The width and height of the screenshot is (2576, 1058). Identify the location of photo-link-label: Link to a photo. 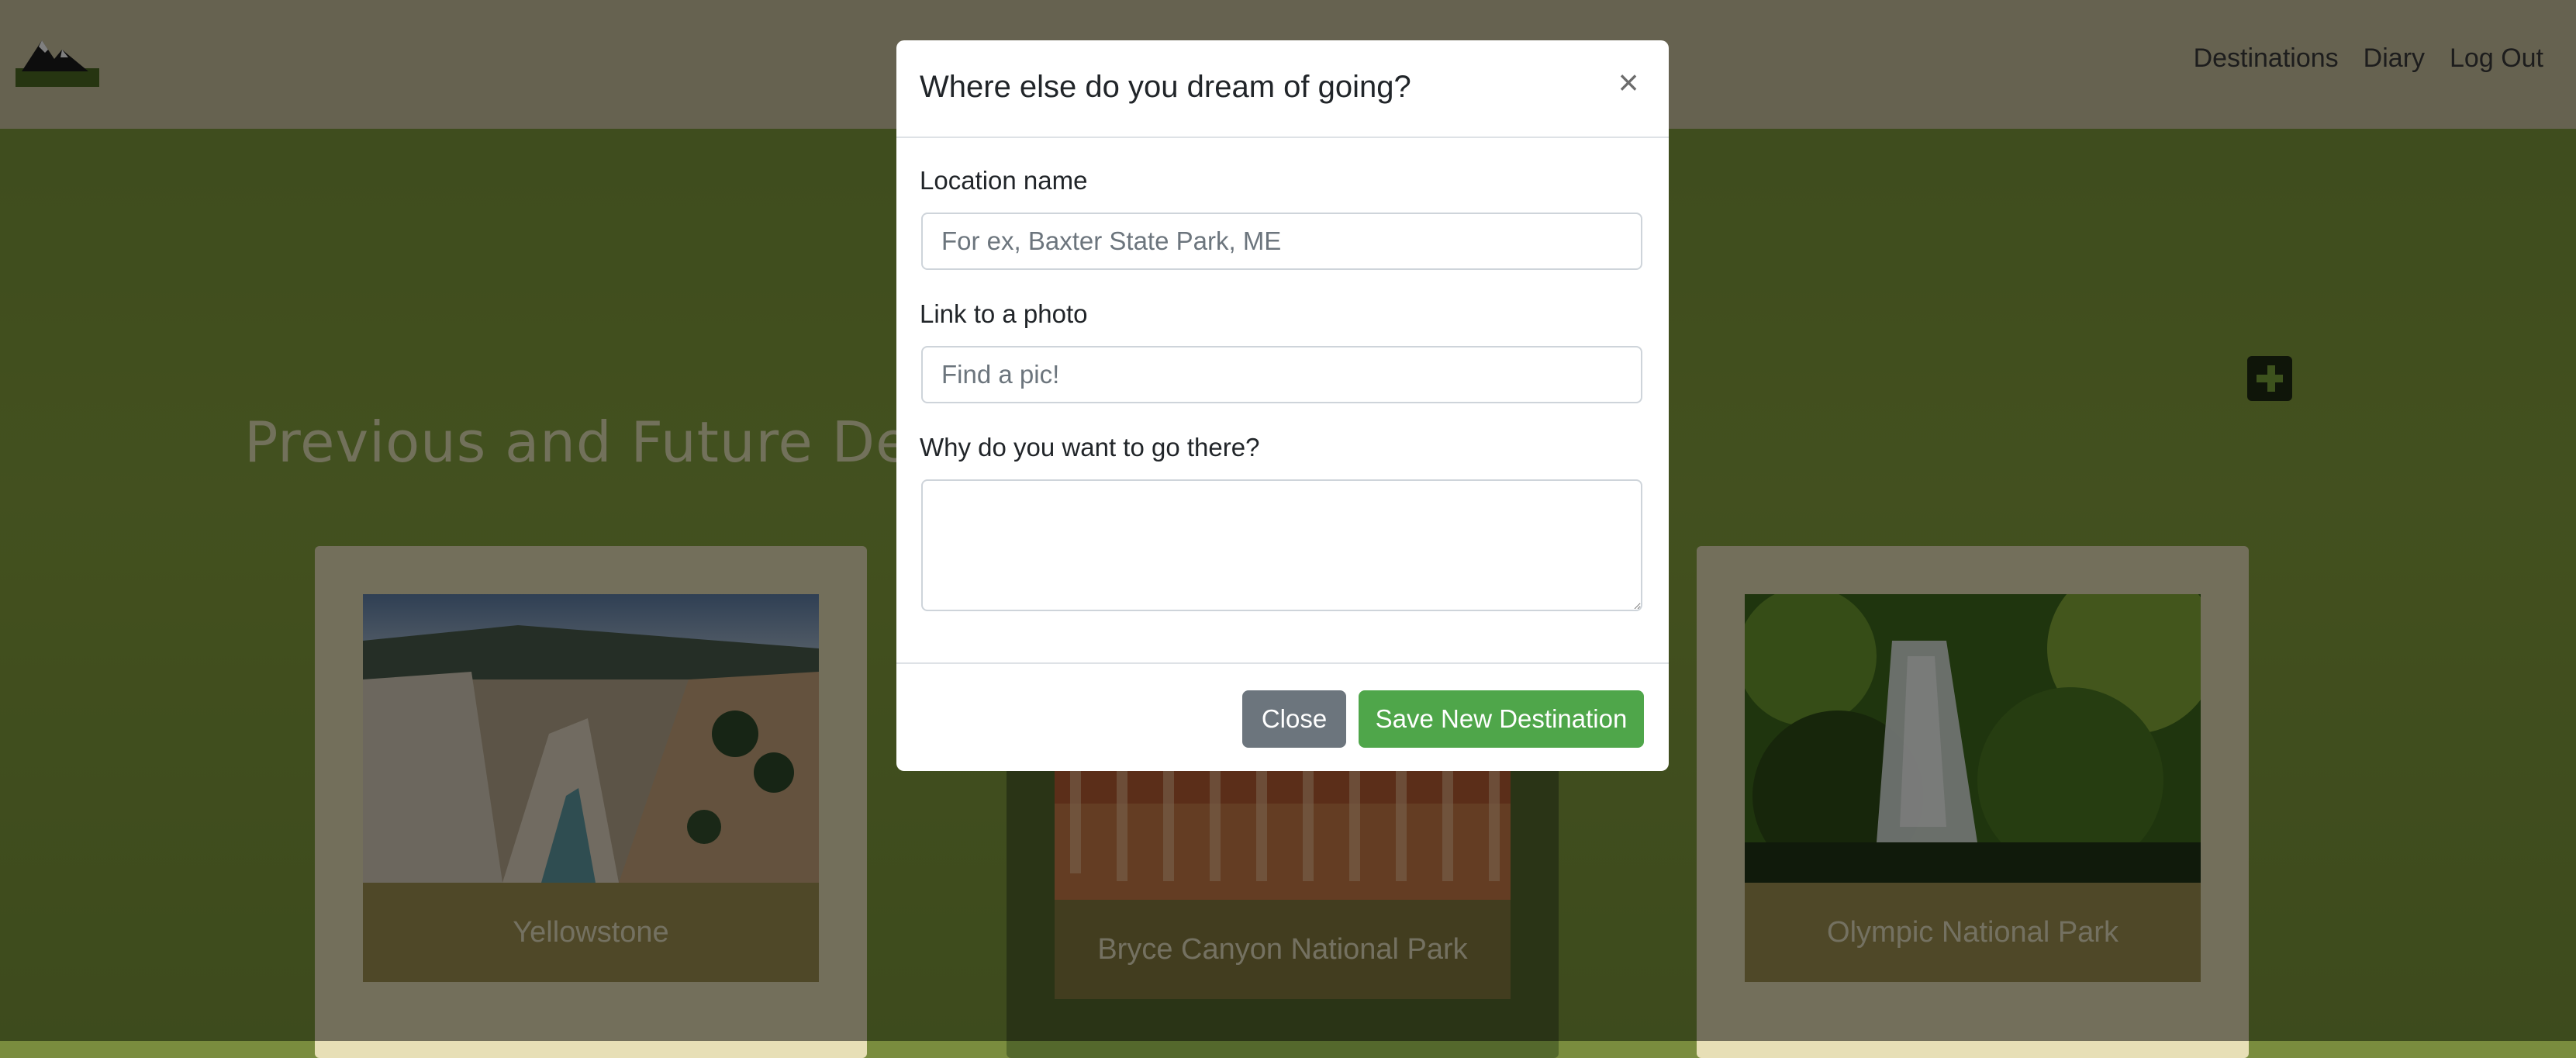
(1004, 313).